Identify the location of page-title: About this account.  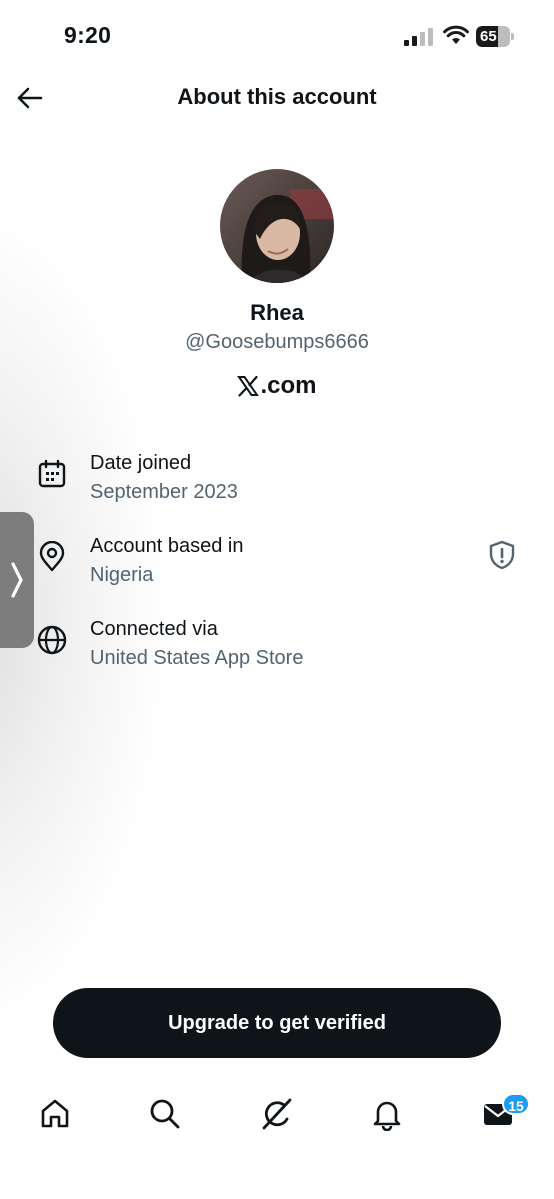
(277, 96).